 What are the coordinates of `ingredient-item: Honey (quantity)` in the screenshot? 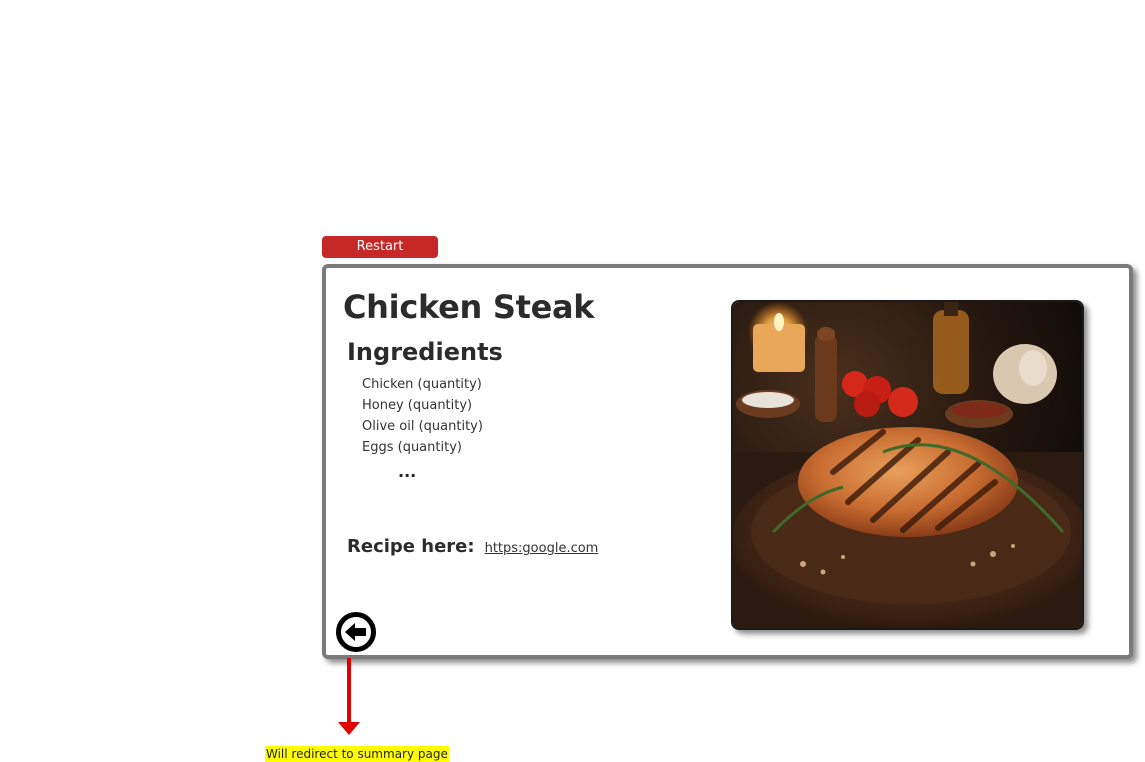 It's located at (417, 405).